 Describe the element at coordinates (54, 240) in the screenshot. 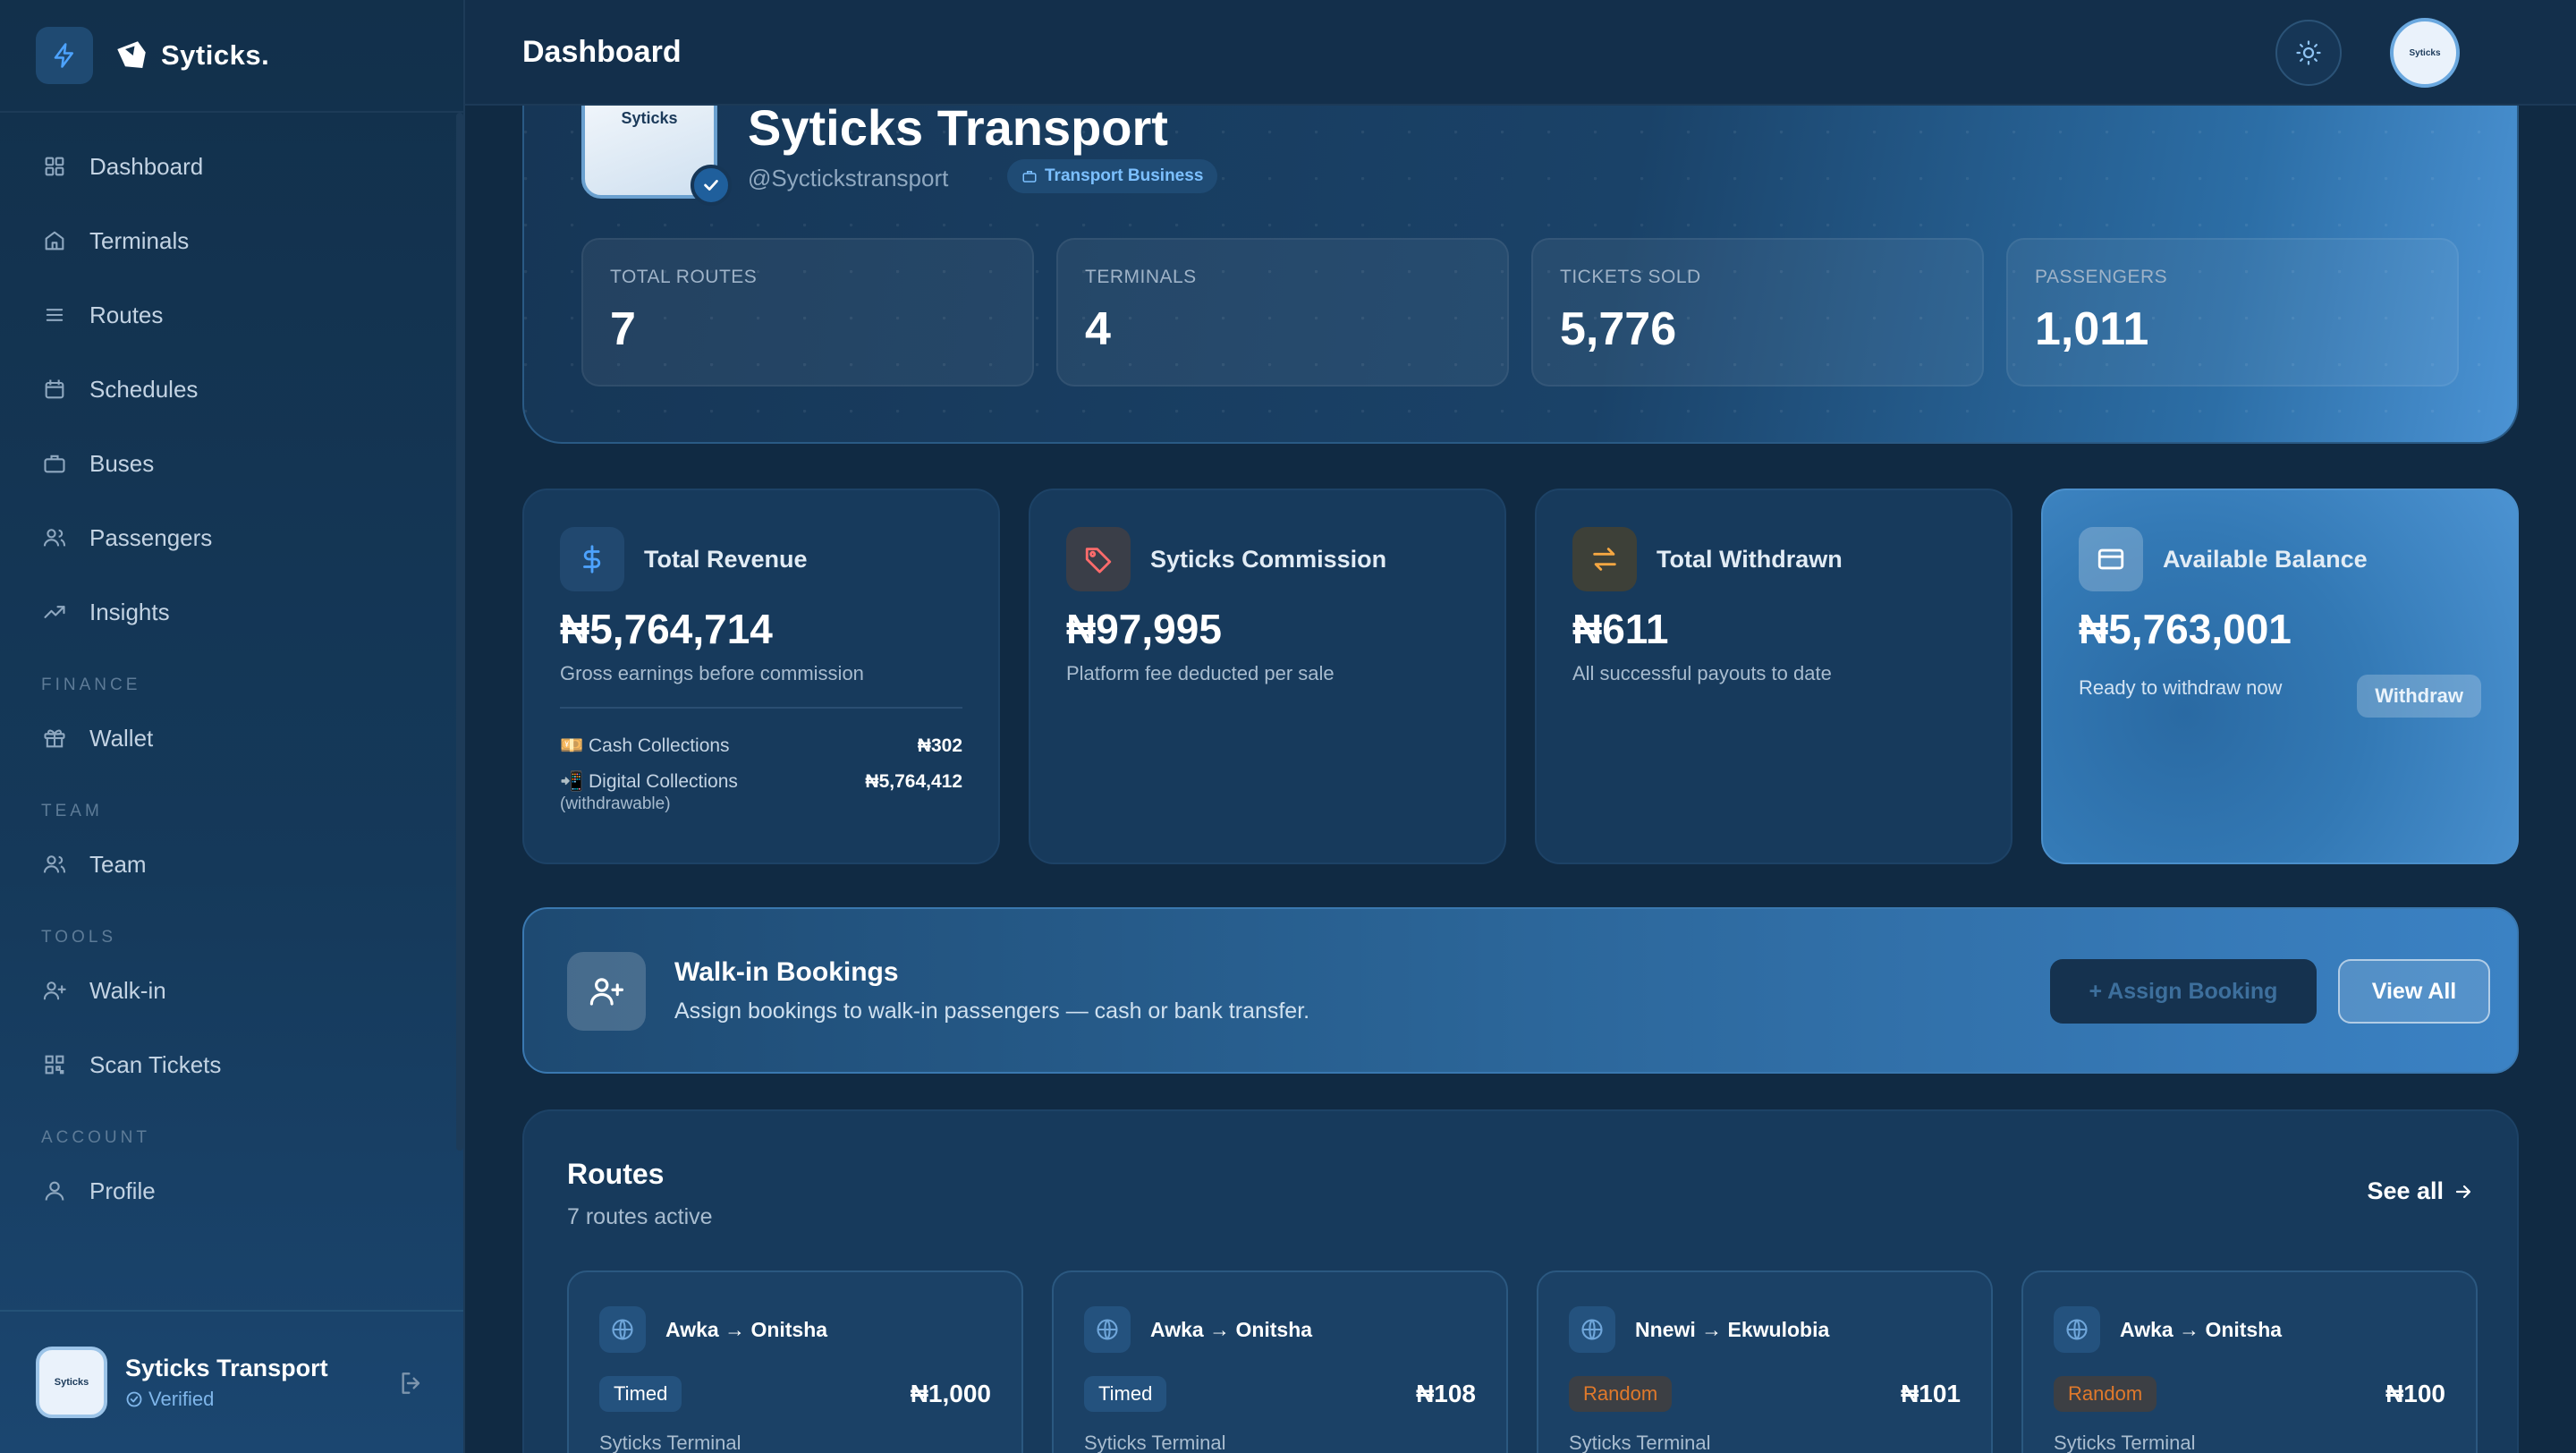

I see `home-icon` at that location.